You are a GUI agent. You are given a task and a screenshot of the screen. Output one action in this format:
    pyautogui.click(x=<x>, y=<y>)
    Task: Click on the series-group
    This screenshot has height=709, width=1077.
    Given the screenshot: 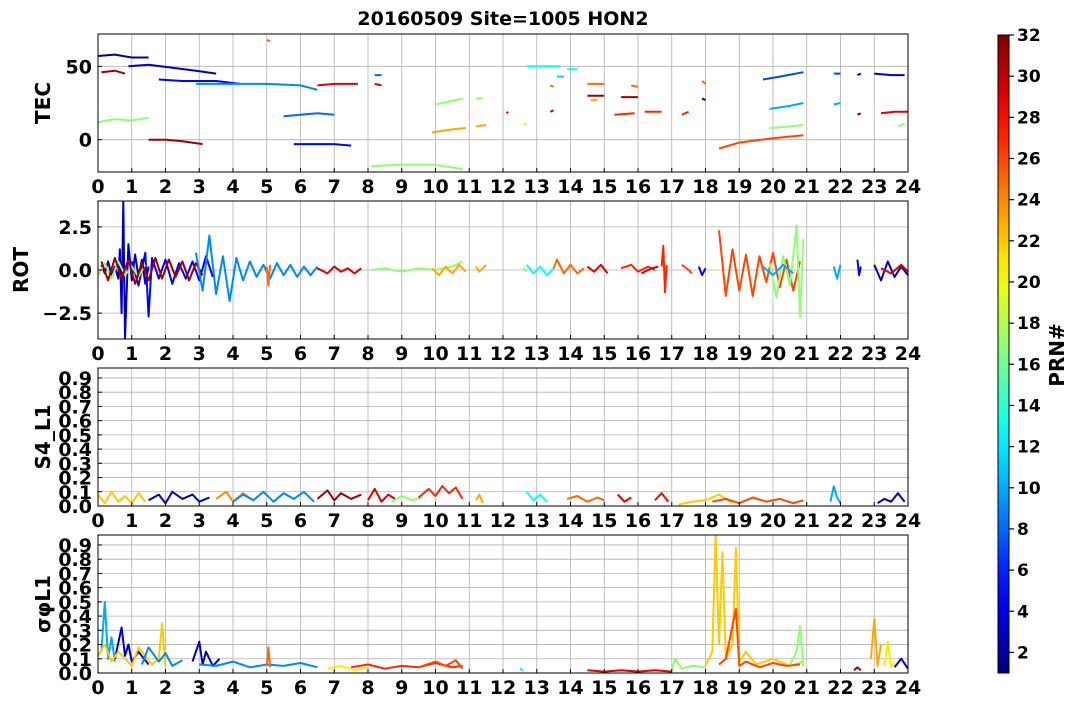 What is the action you would take?
    pyautogui.click(x=502, y=495)
    